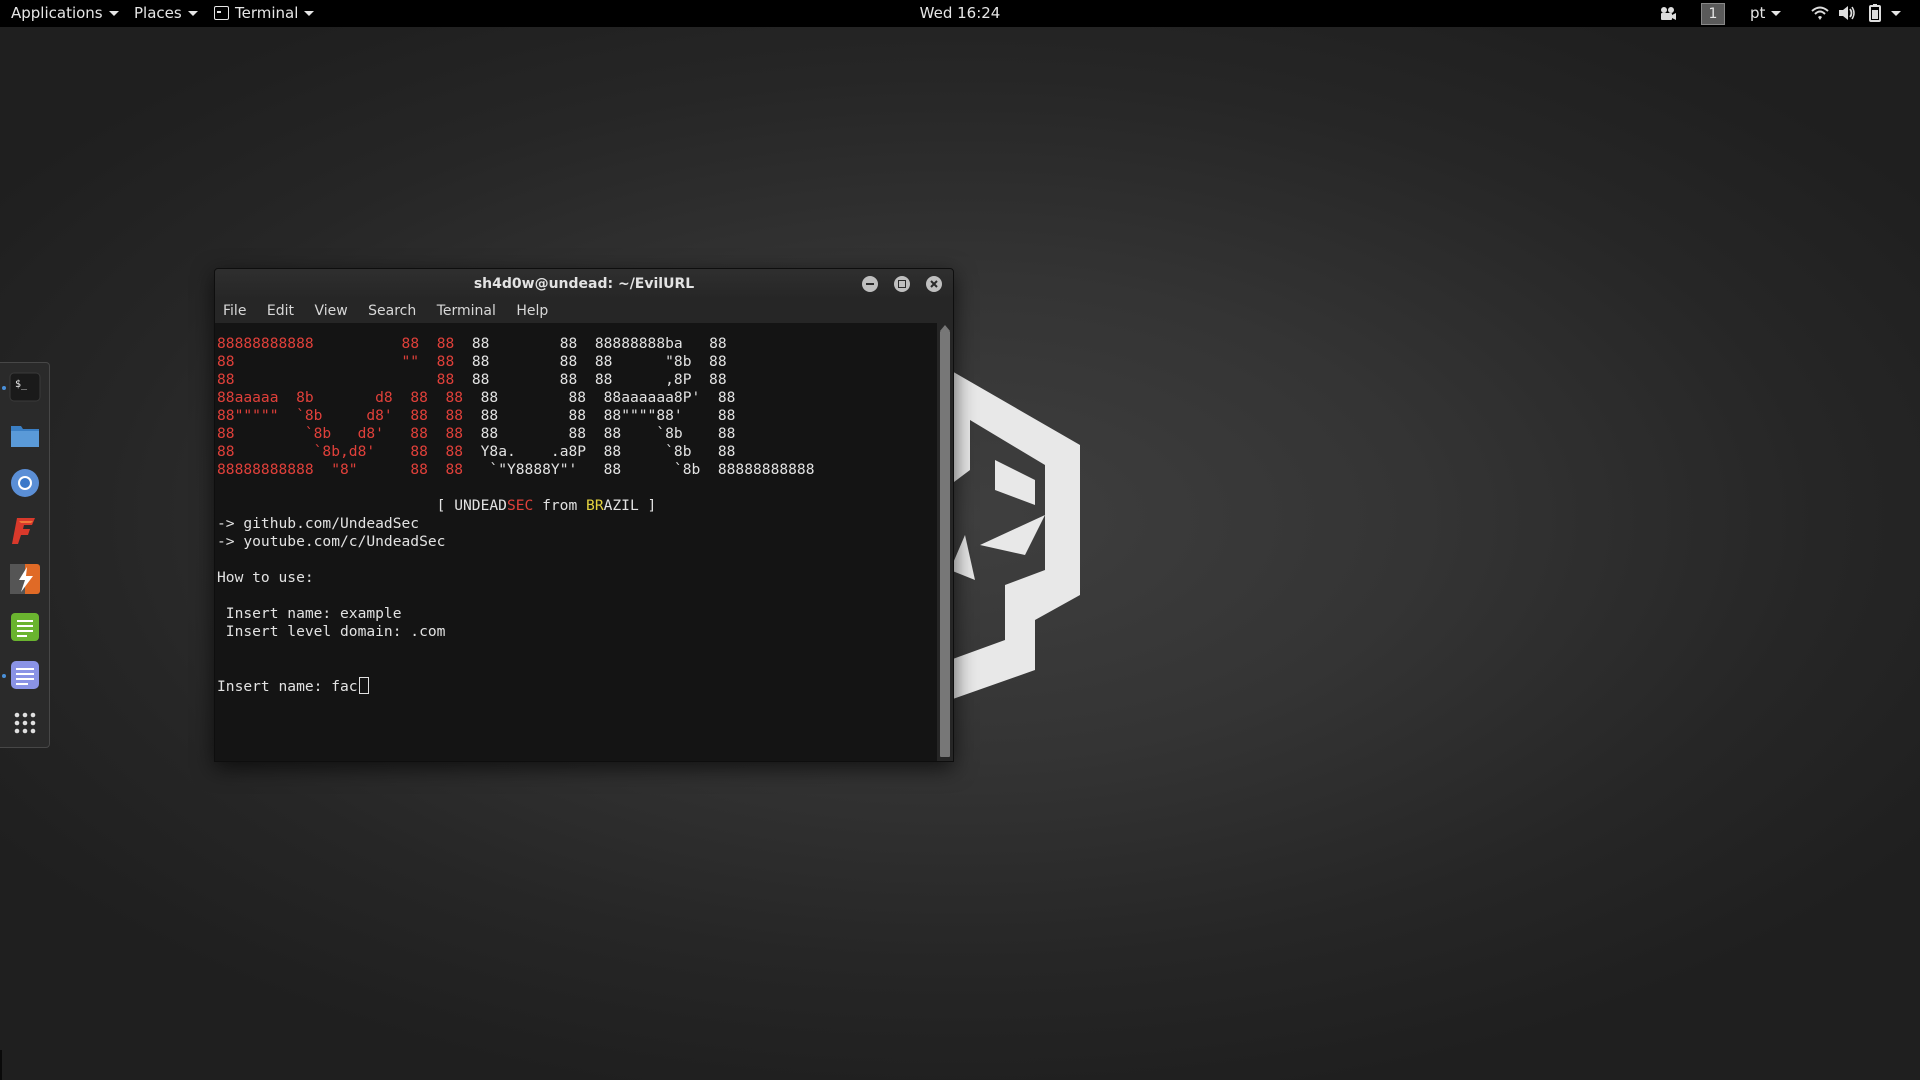 The height and width of the screenshot is (1080, 1920). Describe the element at coordinates (472, 361) in the screenshot. I see `banner-line: 88 "" 88 88 88 88 "8b 88` at that location.